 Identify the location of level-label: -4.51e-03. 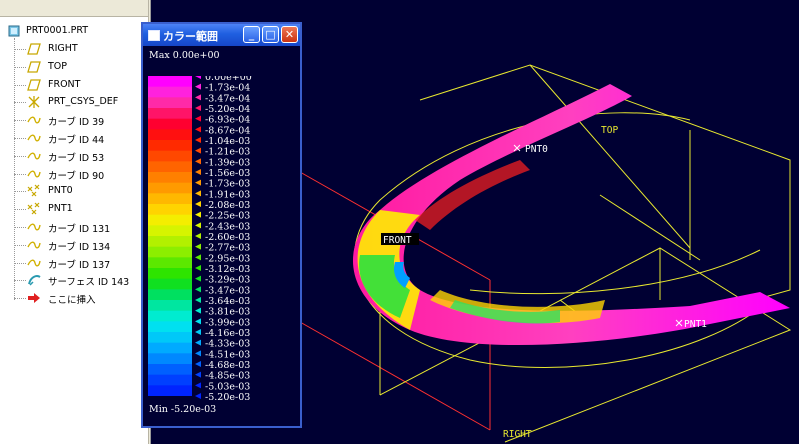
(227, 354).